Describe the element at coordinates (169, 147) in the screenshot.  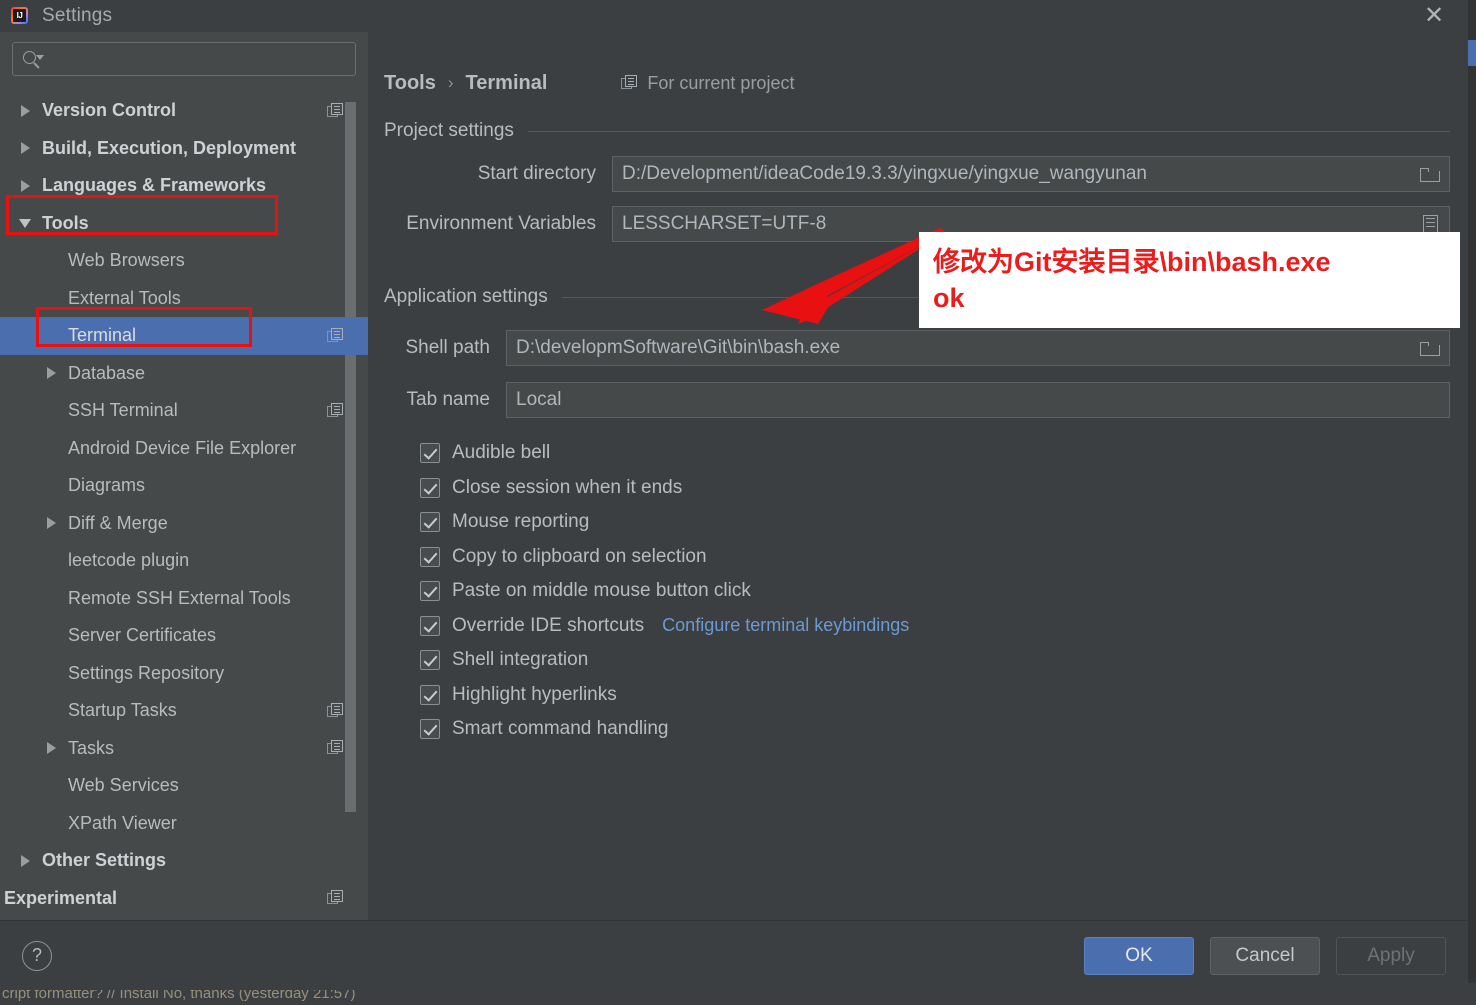
I see `sidebar-item-label: Build, Execution, Deployment` at that location.